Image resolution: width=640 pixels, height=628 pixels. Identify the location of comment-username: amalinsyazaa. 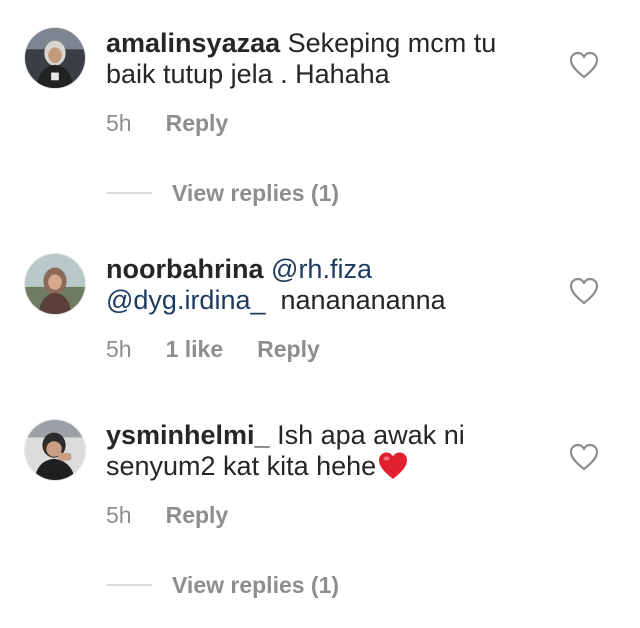
(193, 43).